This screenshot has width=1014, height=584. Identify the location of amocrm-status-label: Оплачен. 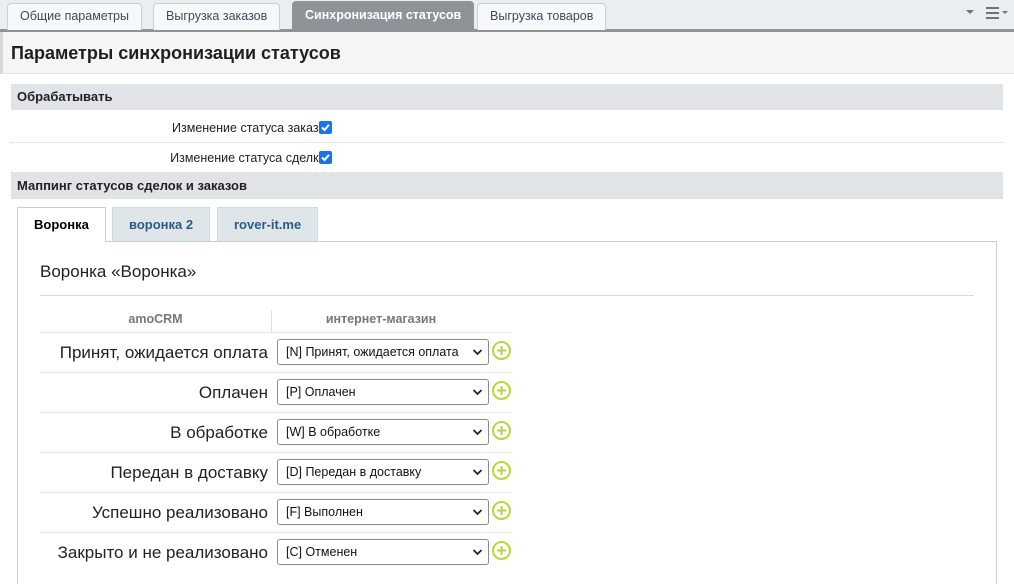
(233, 392).